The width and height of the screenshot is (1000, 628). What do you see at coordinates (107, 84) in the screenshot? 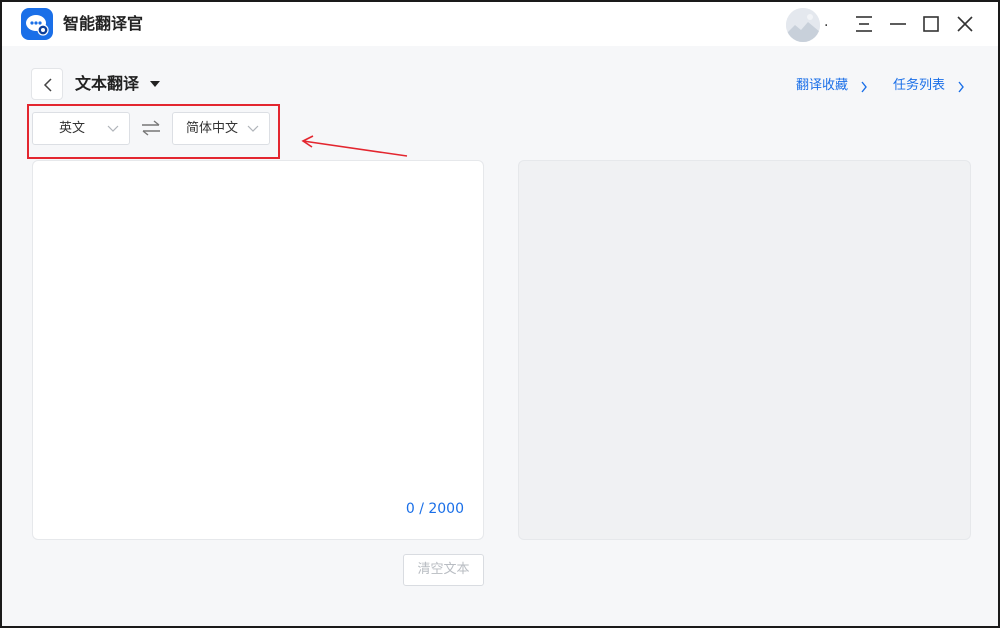
I see `page-title: 文本翻译` at bounding box center [107, 84].